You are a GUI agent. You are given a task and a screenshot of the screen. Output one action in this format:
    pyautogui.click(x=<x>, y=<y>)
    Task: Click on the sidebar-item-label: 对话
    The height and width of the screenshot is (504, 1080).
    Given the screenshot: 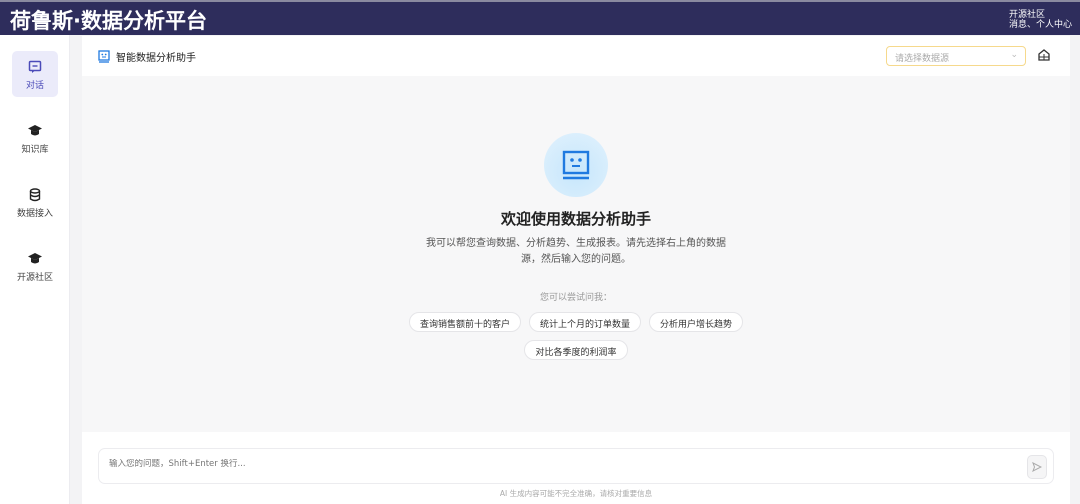 What is the action you would take?
    pyautogui.click(x=34, y=86)
    